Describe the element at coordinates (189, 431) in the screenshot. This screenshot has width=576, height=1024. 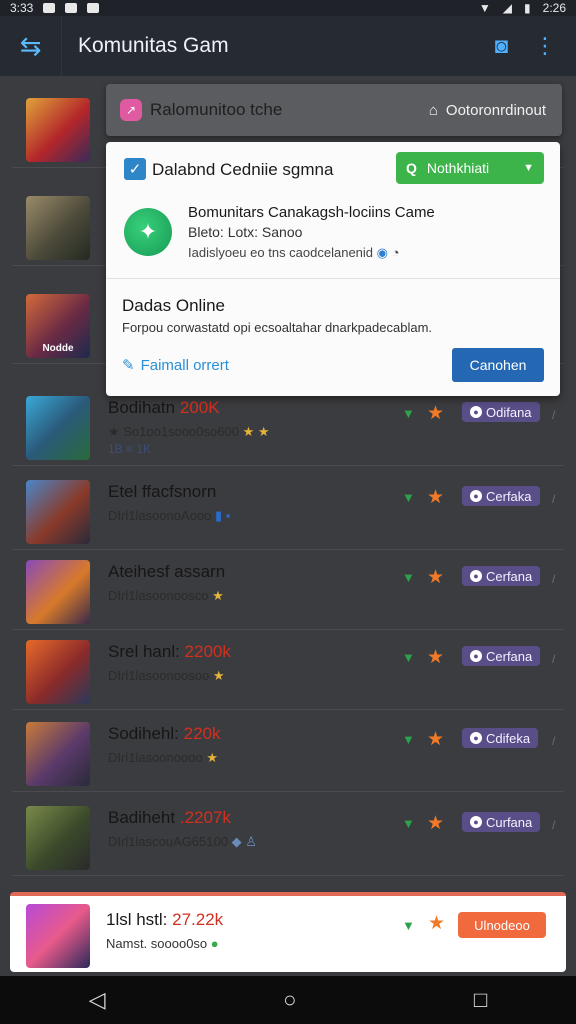
I see `game-stats: ★ So1oo1sooo0so600 ★ ★` at that location.